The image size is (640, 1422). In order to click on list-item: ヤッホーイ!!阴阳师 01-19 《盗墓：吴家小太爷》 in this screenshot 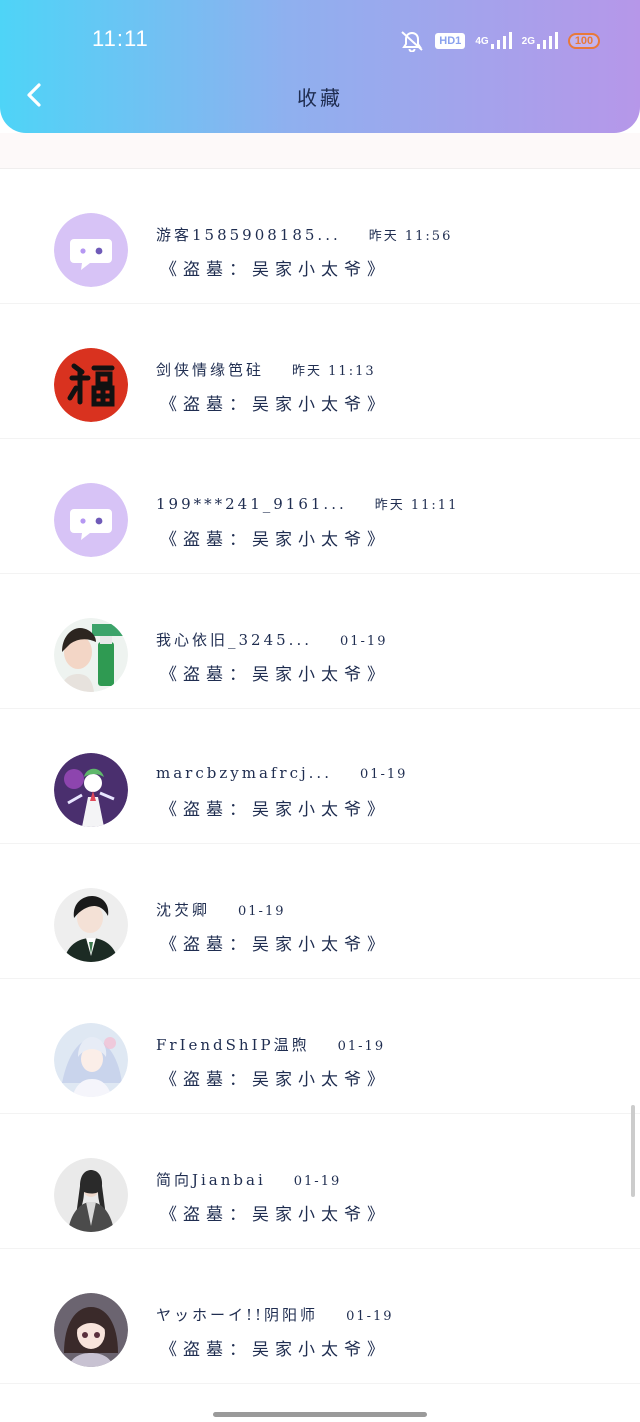, I will do `click(320, 1316)`.